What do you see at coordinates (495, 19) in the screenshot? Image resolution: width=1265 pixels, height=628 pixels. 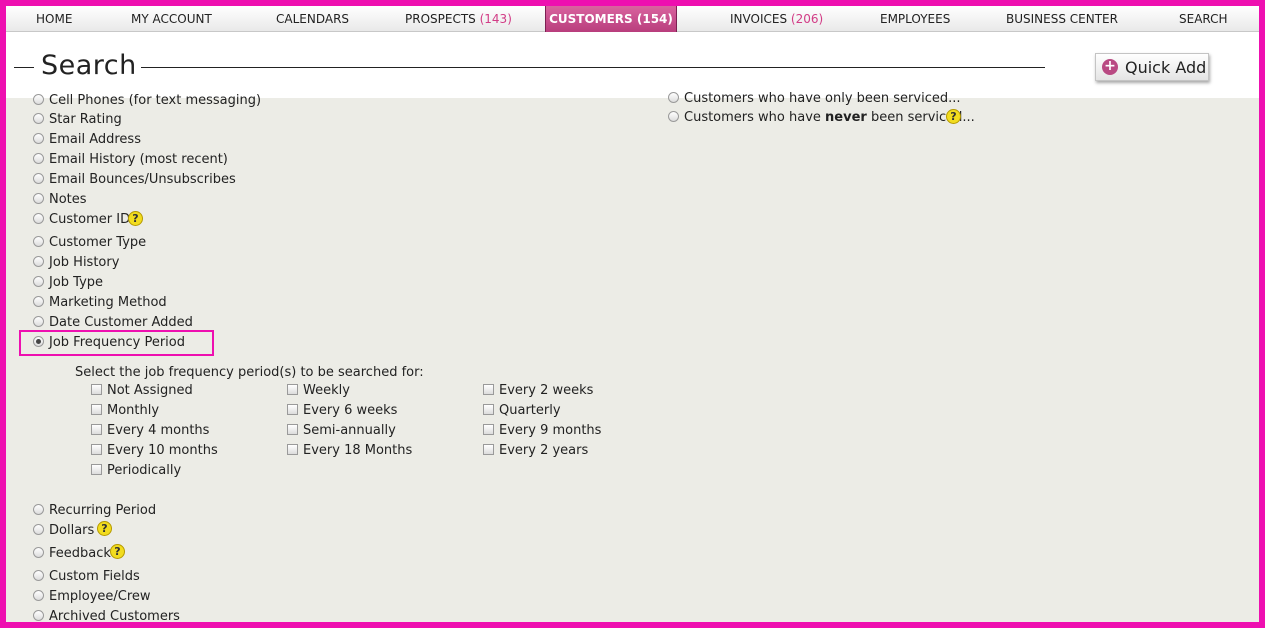 I see `prospects-count: (143)` at bounding box center [495, 19].